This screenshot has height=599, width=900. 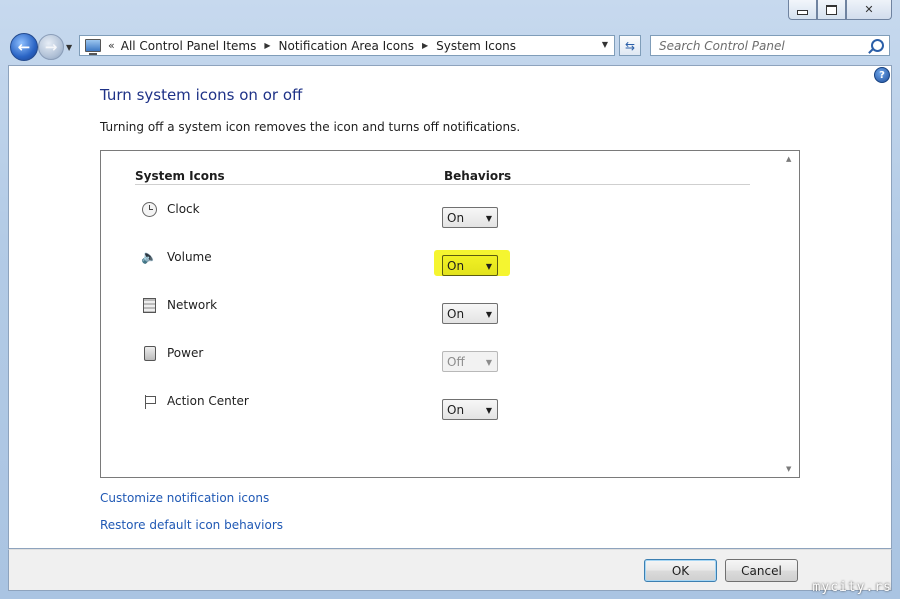 What do you see at coordinates (441, 264) in the screenshot?
I see `system-icon-row-volume: 🔈 Volume On ▼` at bounding box center [441, 264].